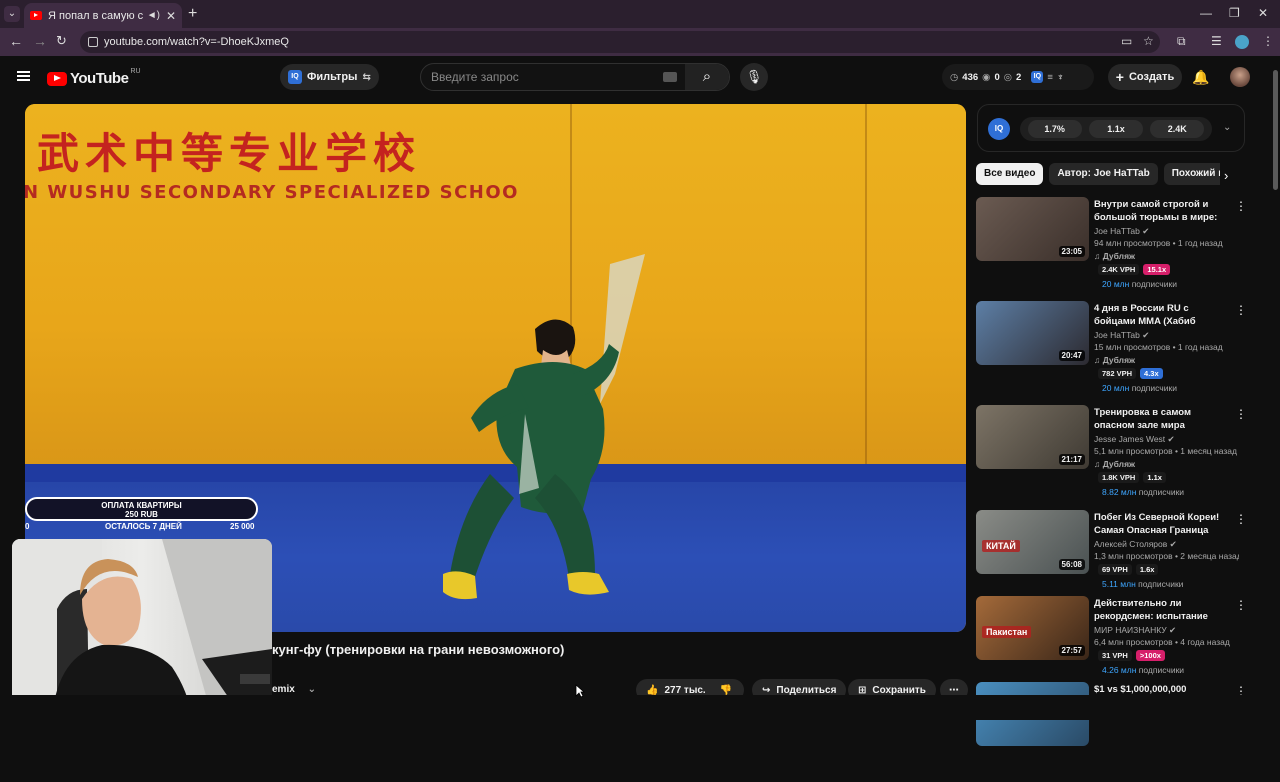 The width and height of the screenshot is (1280, 782). I want to click on tab-title: Я попал в самую смертоносную, so click(95, 15).